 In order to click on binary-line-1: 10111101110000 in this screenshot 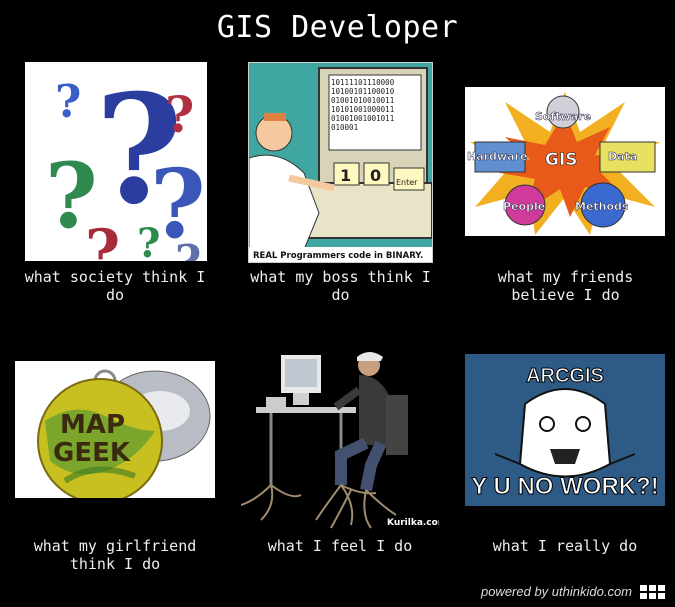, I will do `click(363, 82)`.